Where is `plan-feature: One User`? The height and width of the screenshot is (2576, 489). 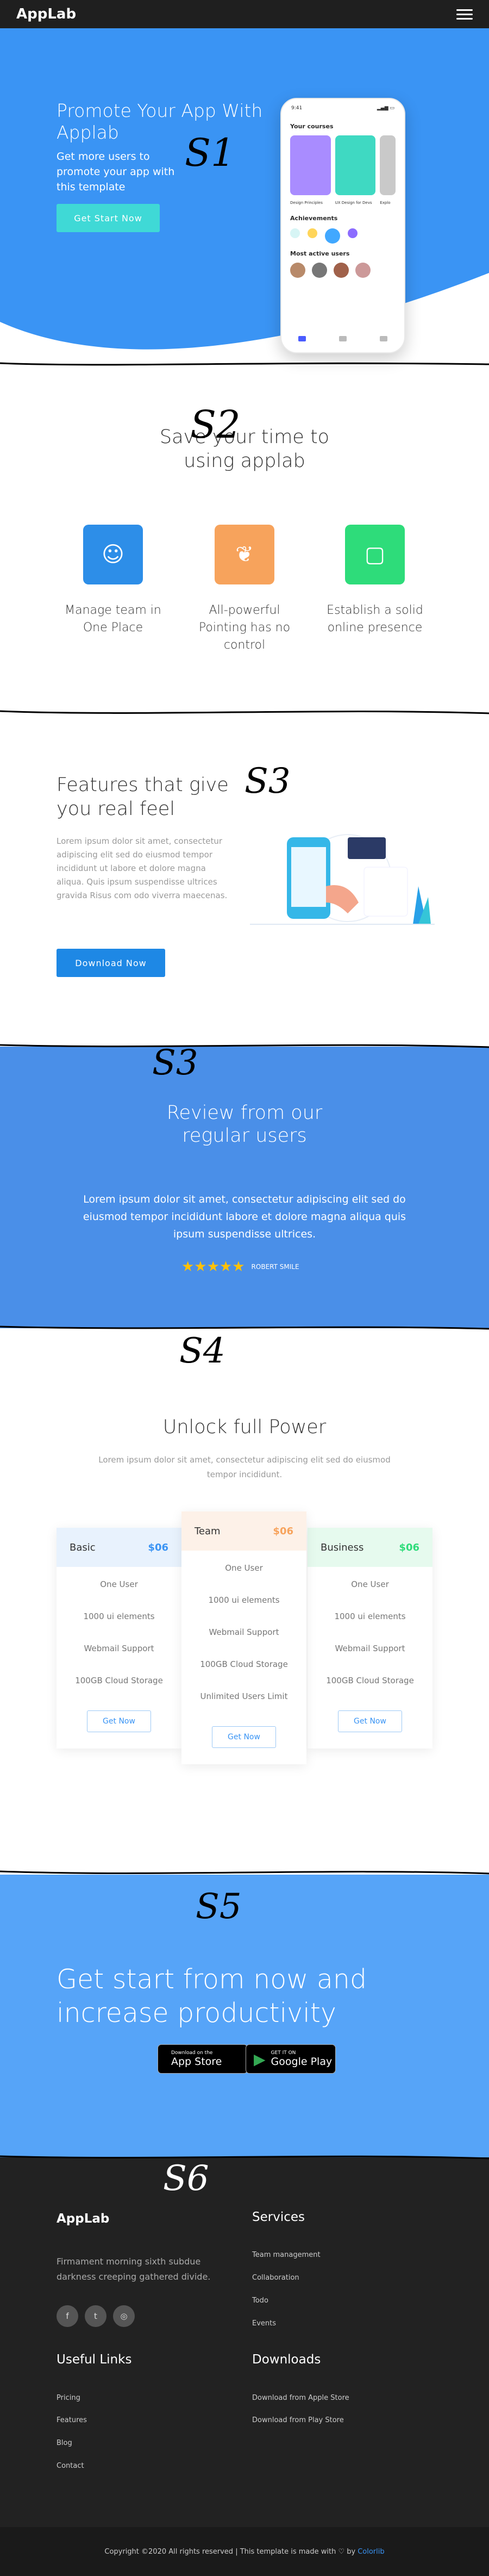 plan-feature: One User is located at coordinates (244, 1568).